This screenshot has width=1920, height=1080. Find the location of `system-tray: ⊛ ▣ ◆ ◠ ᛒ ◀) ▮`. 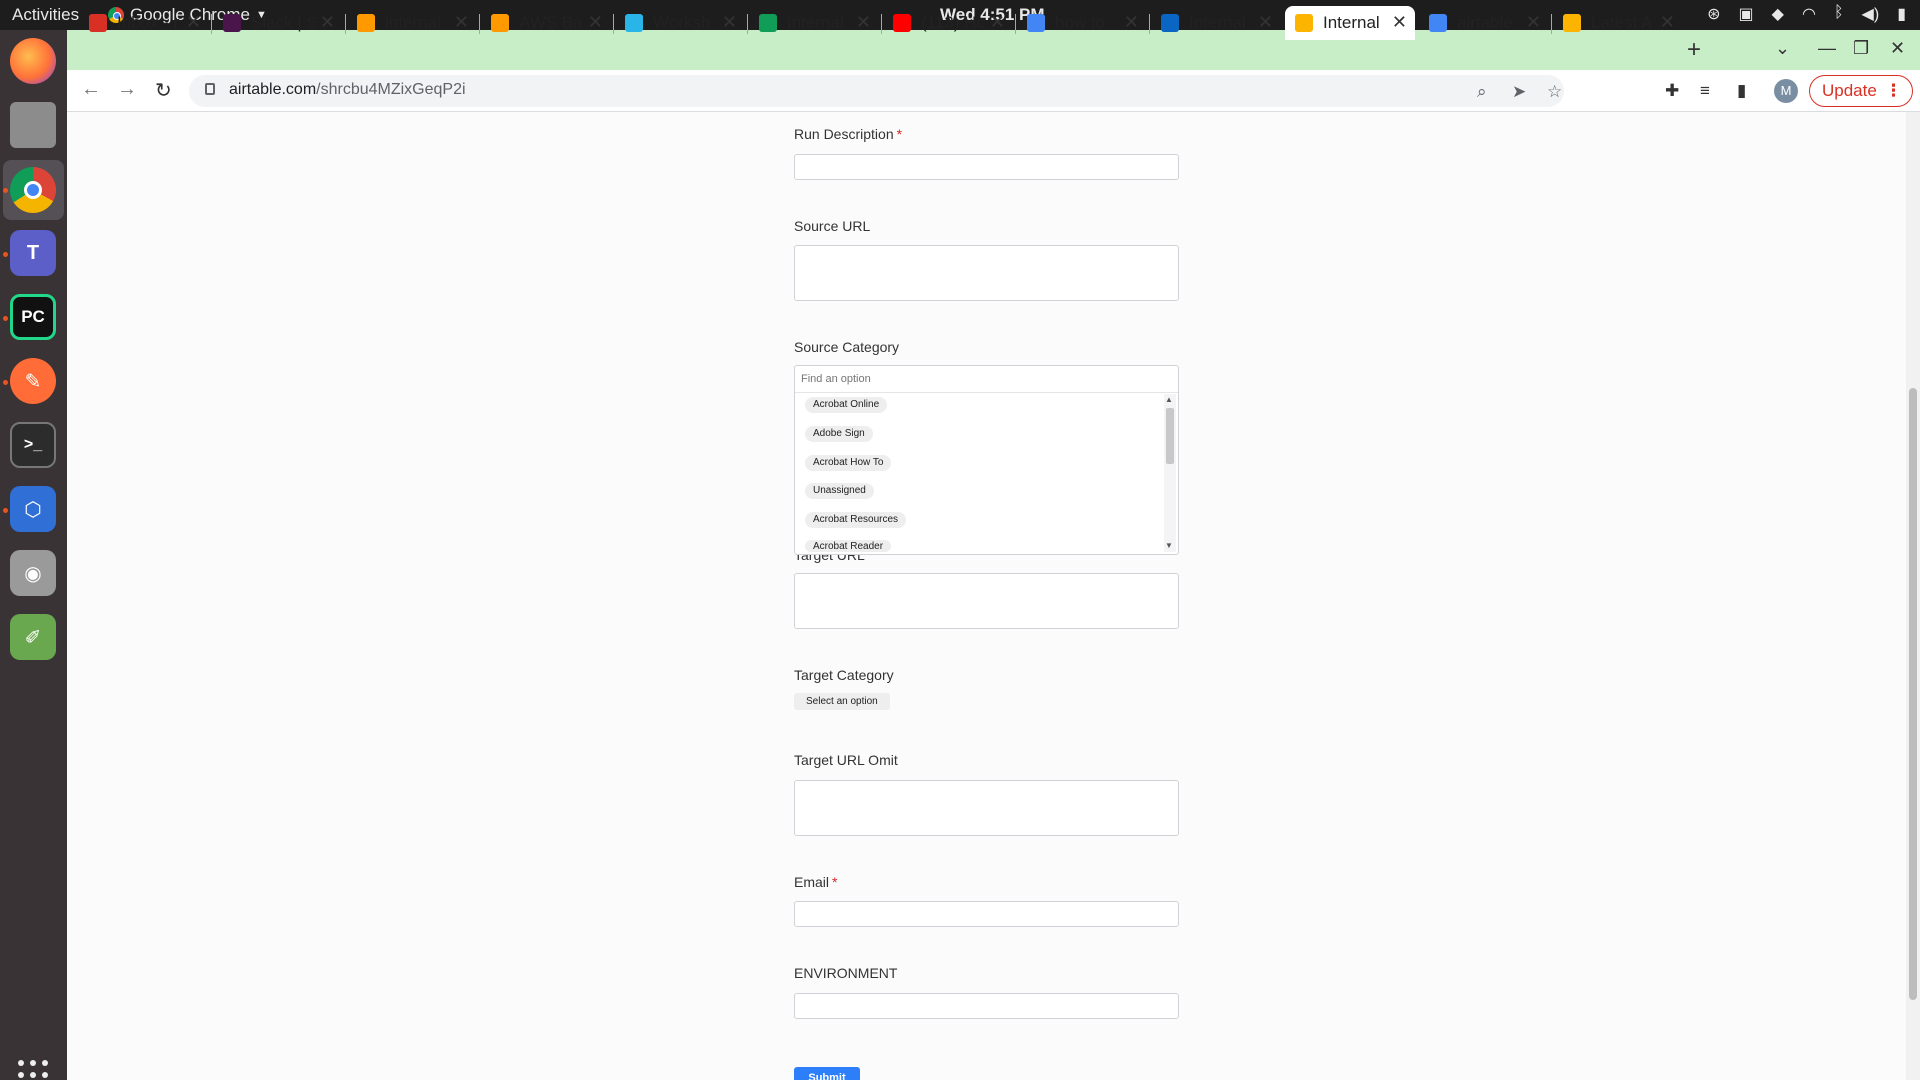

system-tray: ⊛ ▣ ◆ ◠ ᛒ ◀) ▮ is located at coordinates (1806, 14).